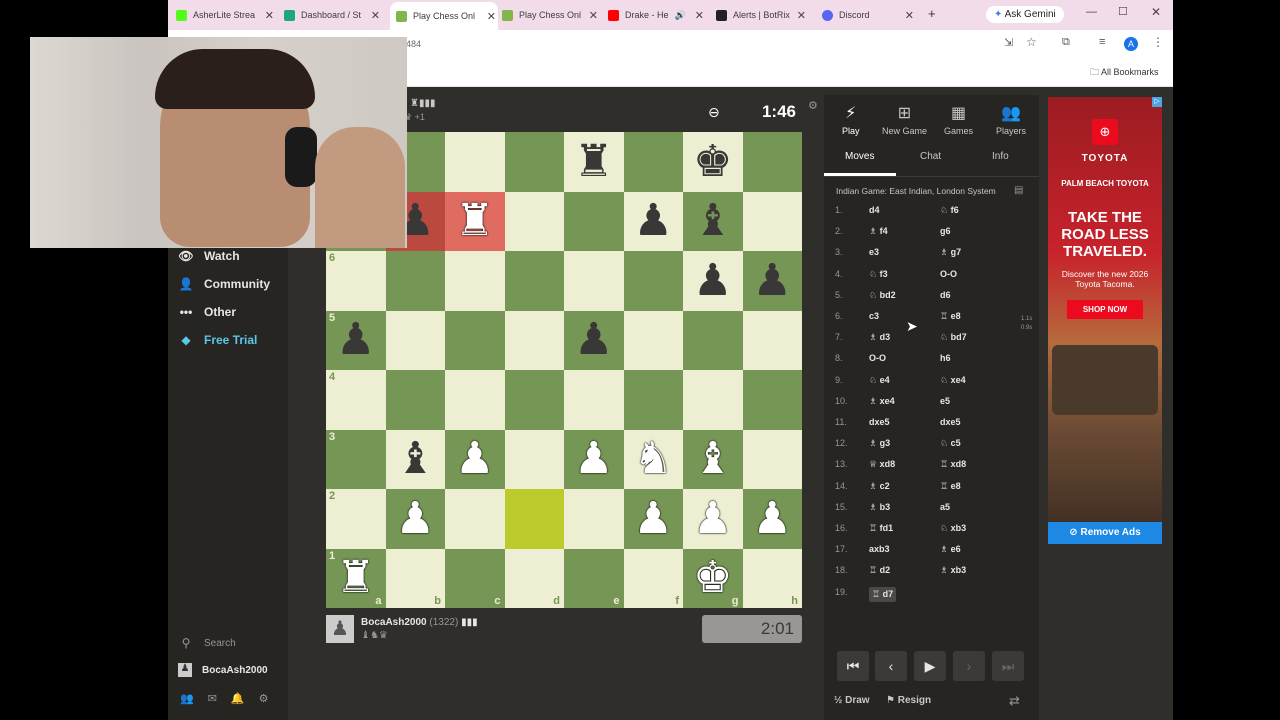  I want to click on white-move: ♕ xd8, so click(882, 464).